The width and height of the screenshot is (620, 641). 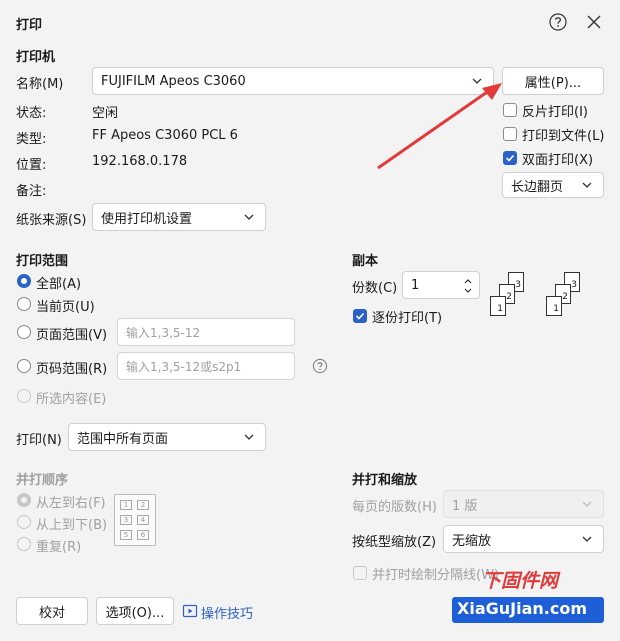 What do you see at coordinates (72, 335) in the screenshot?
I see `range-pages-label: 页面范围(V)` at bounding box center [72, 335].